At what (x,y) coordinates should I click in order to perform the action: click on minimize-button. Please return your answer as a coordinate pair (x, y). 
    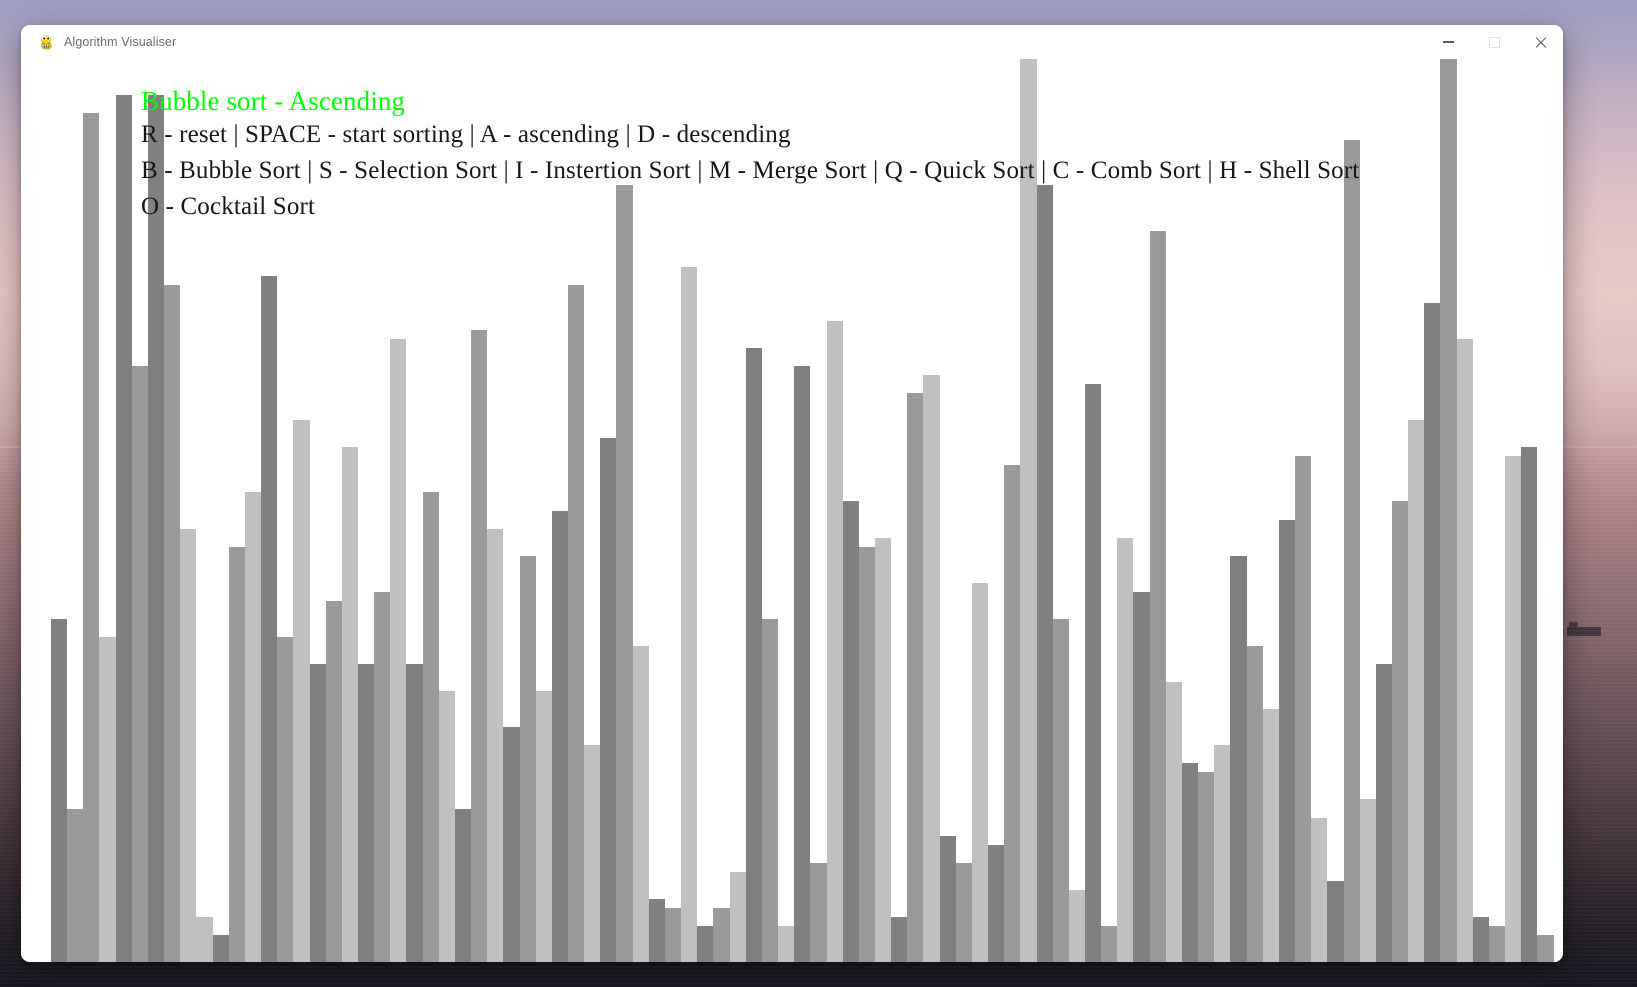
    Looking at the image, I should click on (1448, 42).